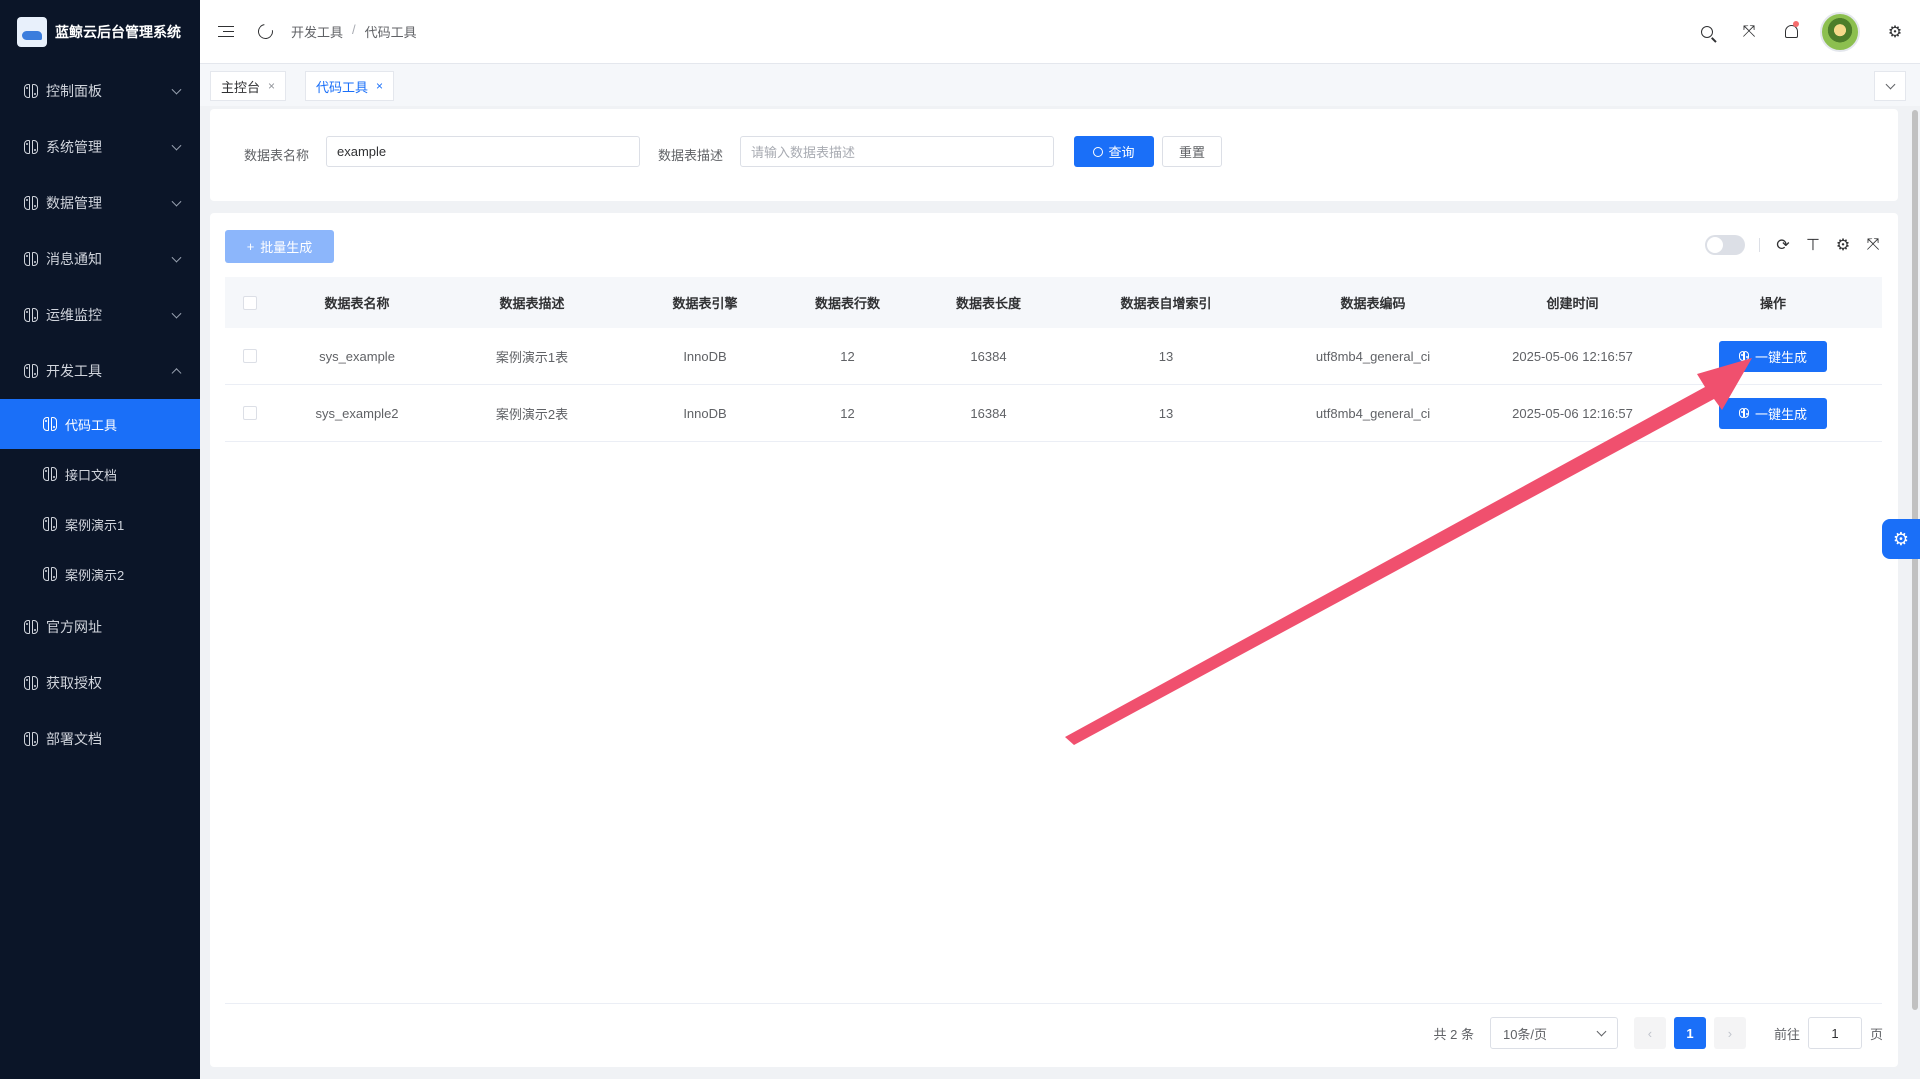 The image size is (1920, 1079). I want to click on sidebar-item-deploy-docs: 部署文档, so click(100, 739).